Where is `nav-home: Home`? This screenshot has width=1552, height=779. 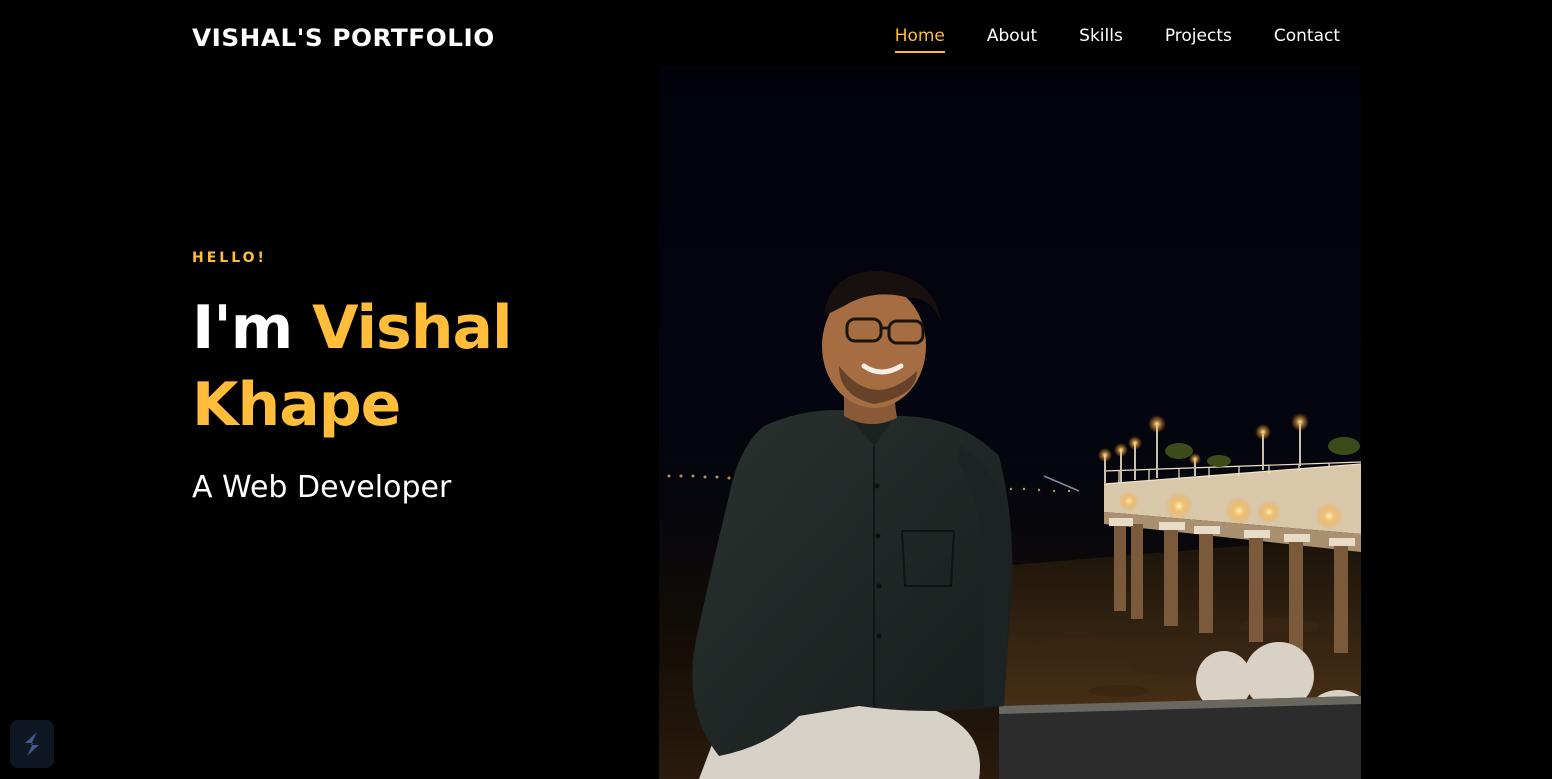
nav-home: Home is located at coordinates (919, 39).